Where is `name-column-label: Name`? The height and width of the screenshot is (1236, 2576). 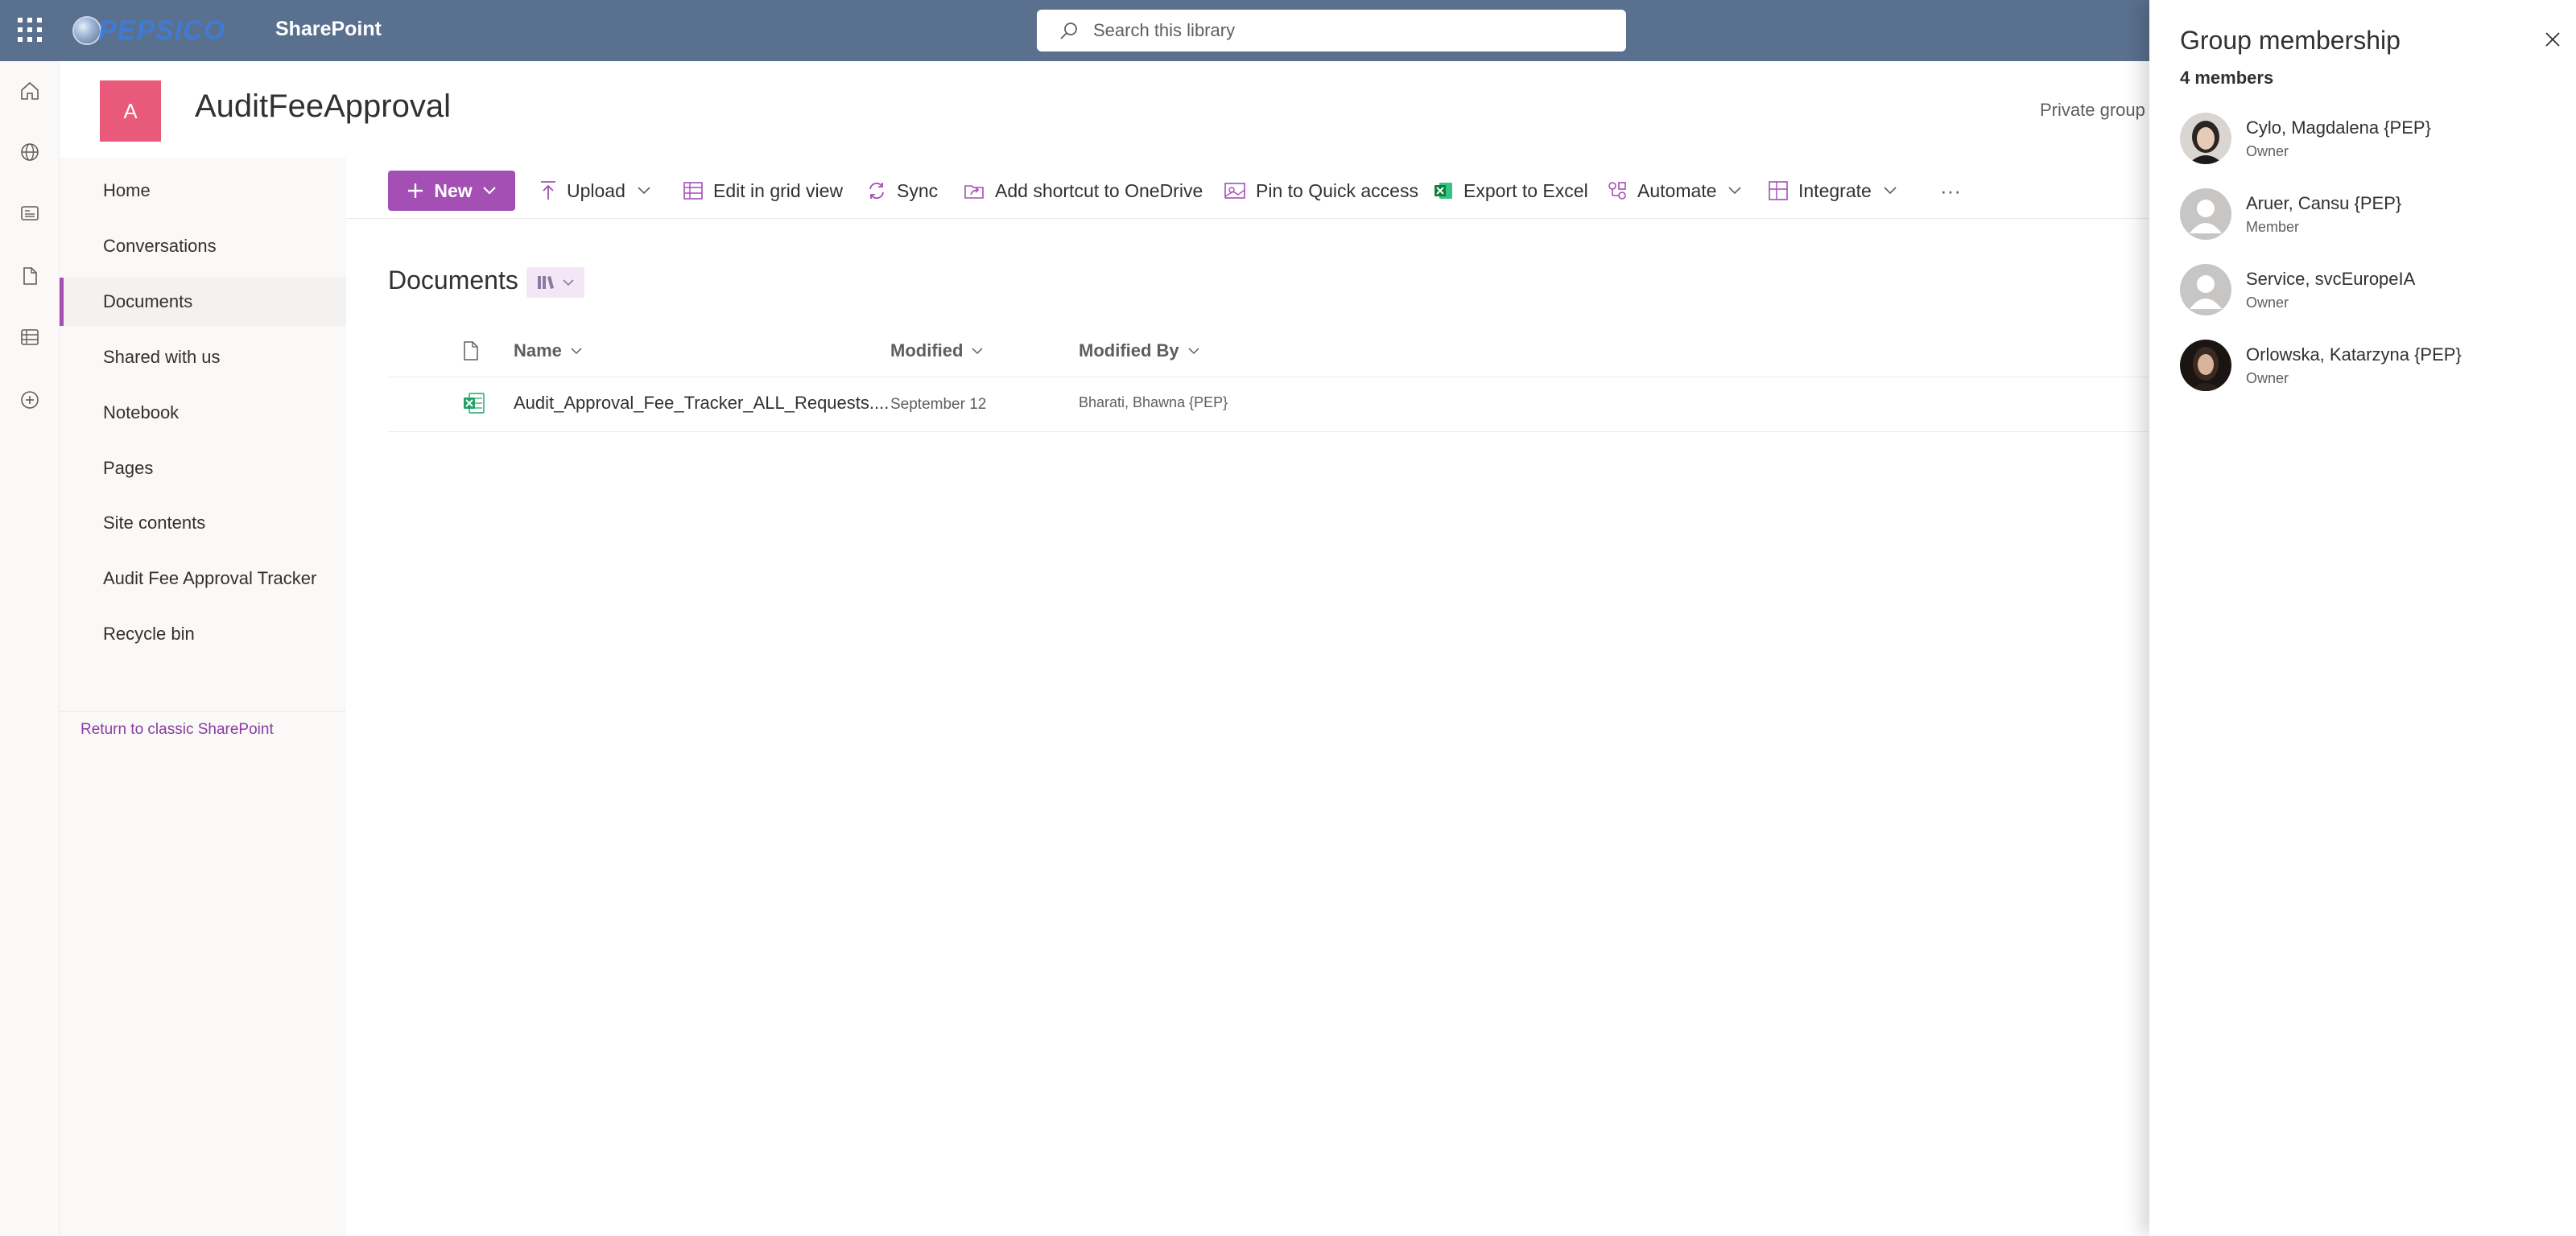
name-column-label: Name is located at coordinates (538, 350).